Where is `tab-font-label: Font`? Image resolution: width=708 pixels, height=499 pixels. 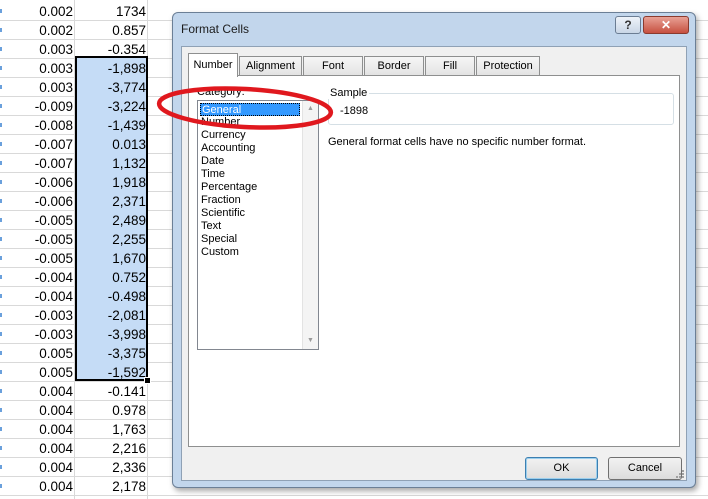
tab-font-label: Font is located at coordinates (332, 66).